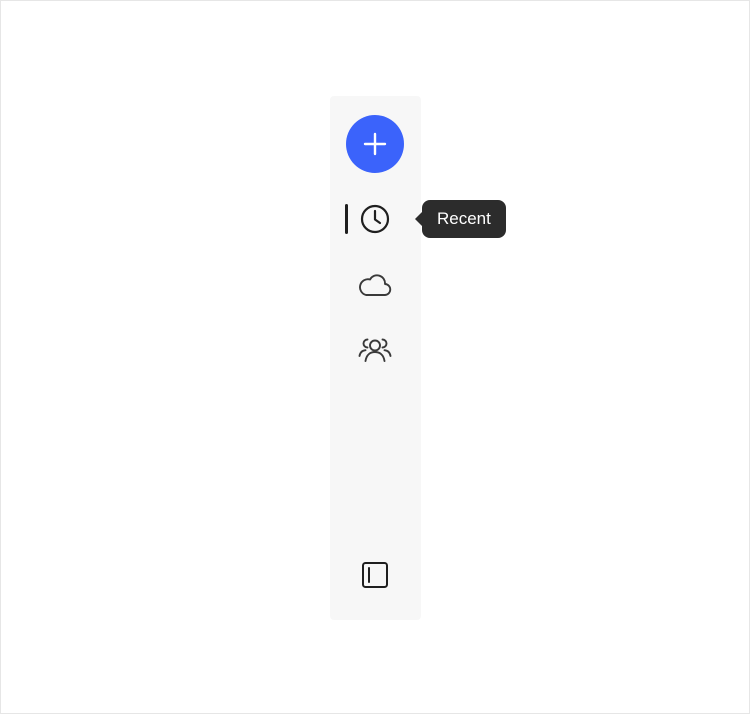 The height and width of the screenshot is (714, 750). I want to click on selected-indicator, so click(346, 219).